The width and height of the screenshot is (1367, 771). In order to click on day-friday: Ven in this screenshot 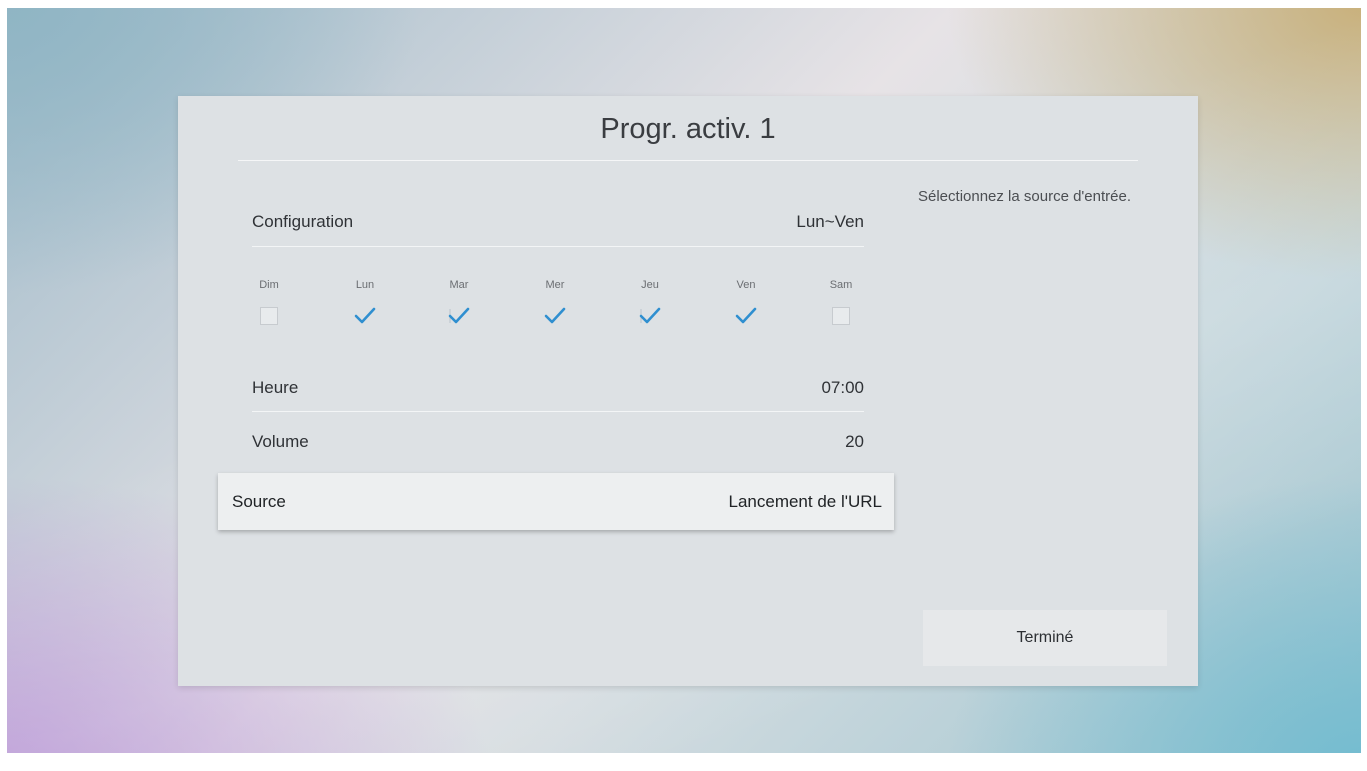, I will do `click(746, 303)`.